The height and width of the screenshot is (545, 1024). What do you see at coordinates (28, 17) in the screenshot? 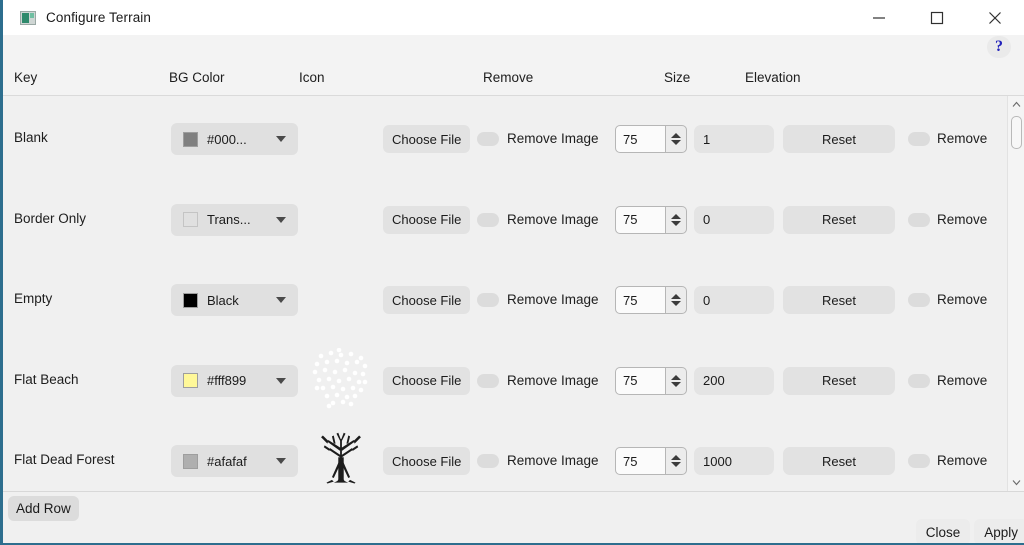
I see `app-window-icon` at bounding box center [28, 17].